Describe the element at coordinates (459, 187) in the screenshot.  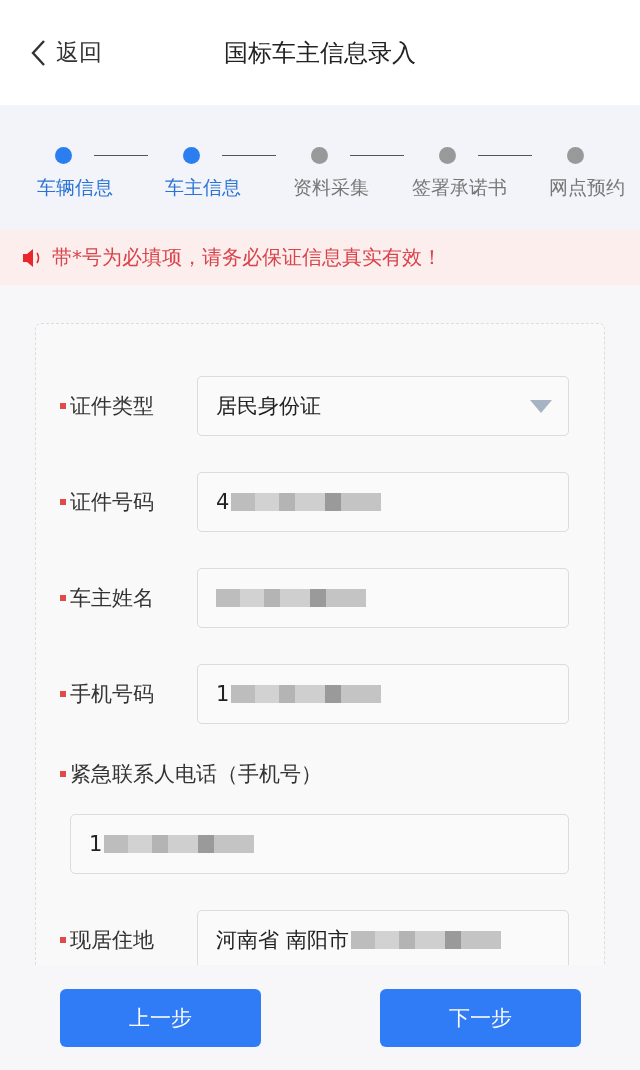
I see `step-label: 签署承诺书` at that location.